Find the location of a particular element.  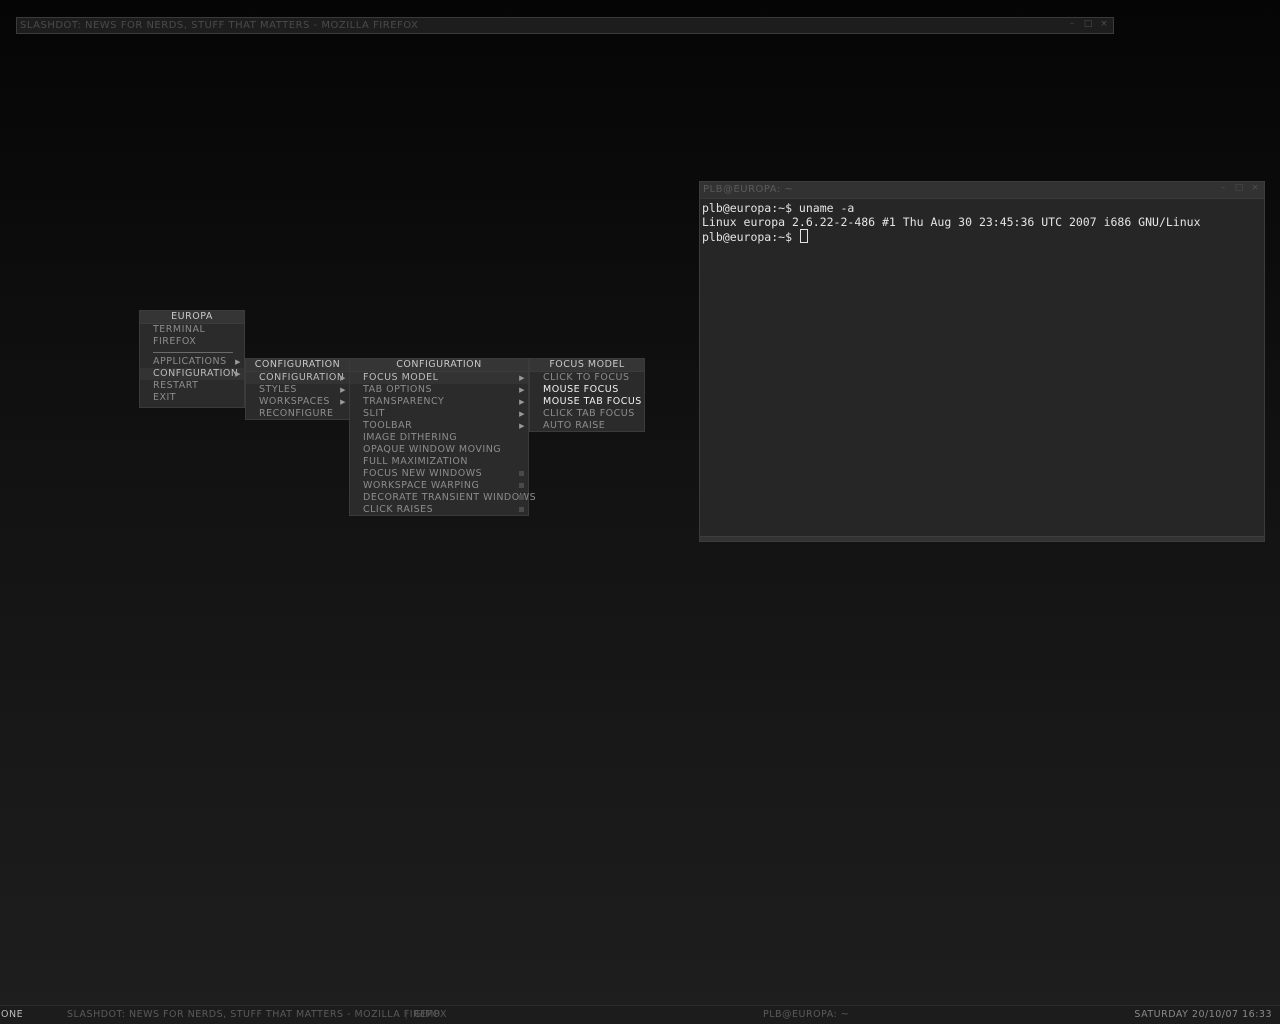

terminal-cursor is located at coordinates (803, 236).